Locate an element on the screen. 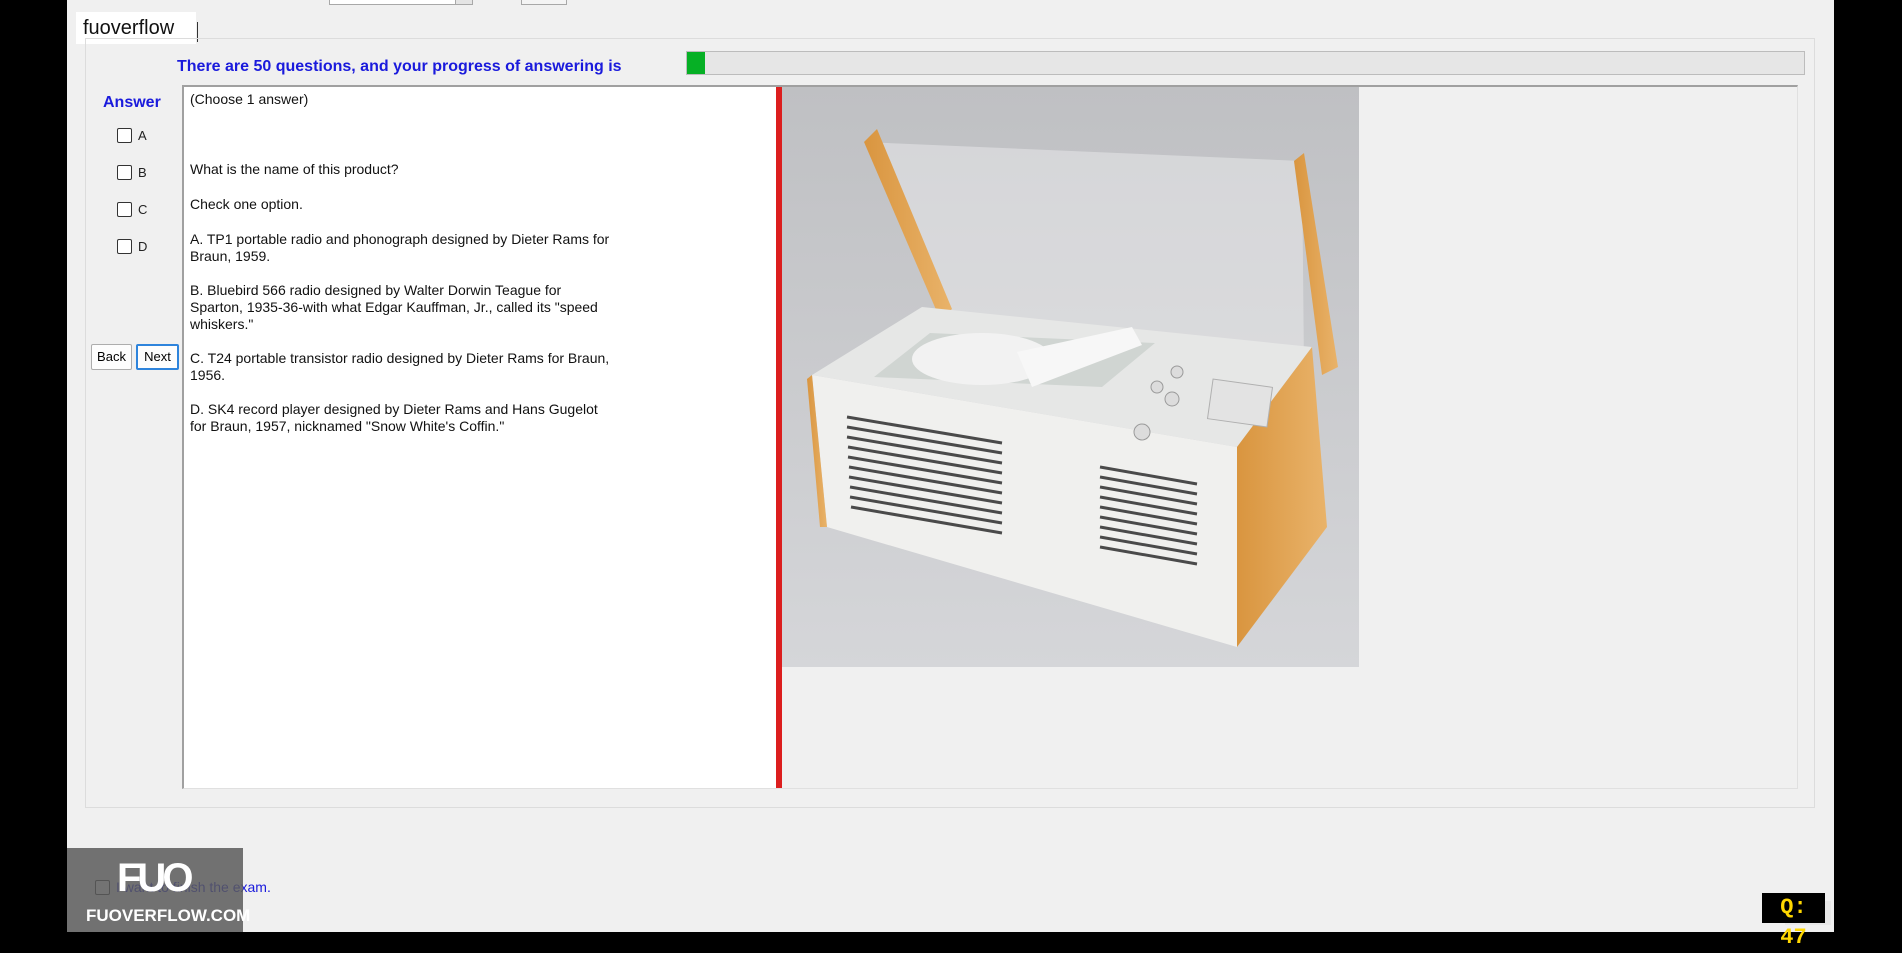  progress-bar is located at coordinates (1245, 63).